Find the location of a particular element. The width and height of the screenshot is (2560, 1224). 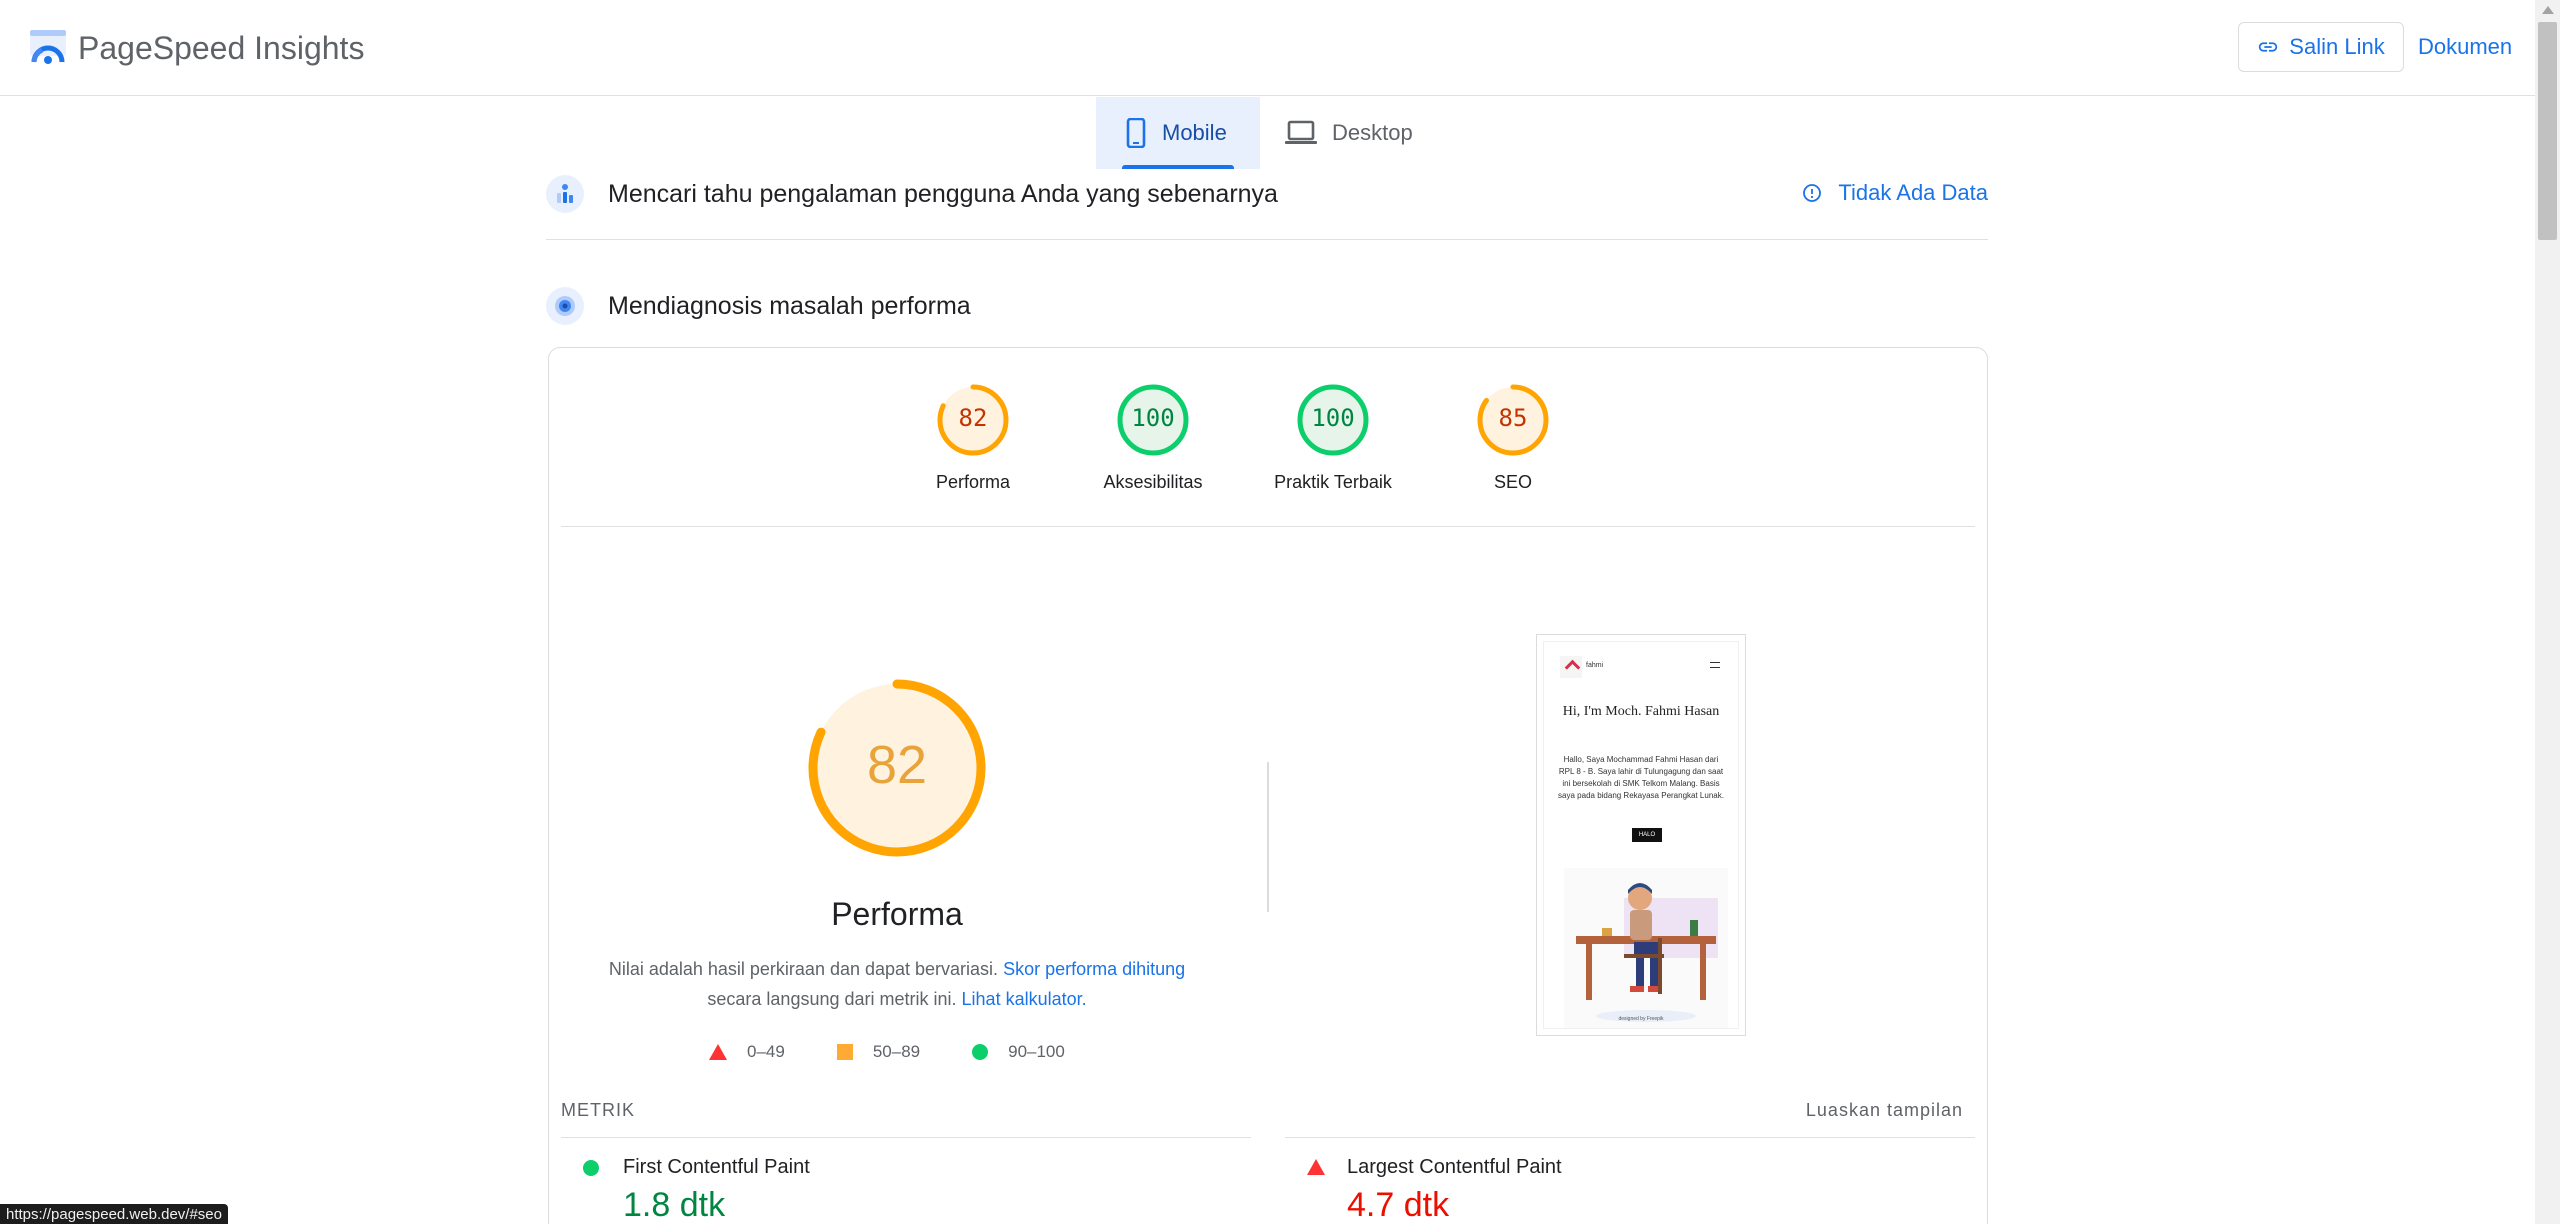

gauges-divider is located at coordinates (1268, 526).